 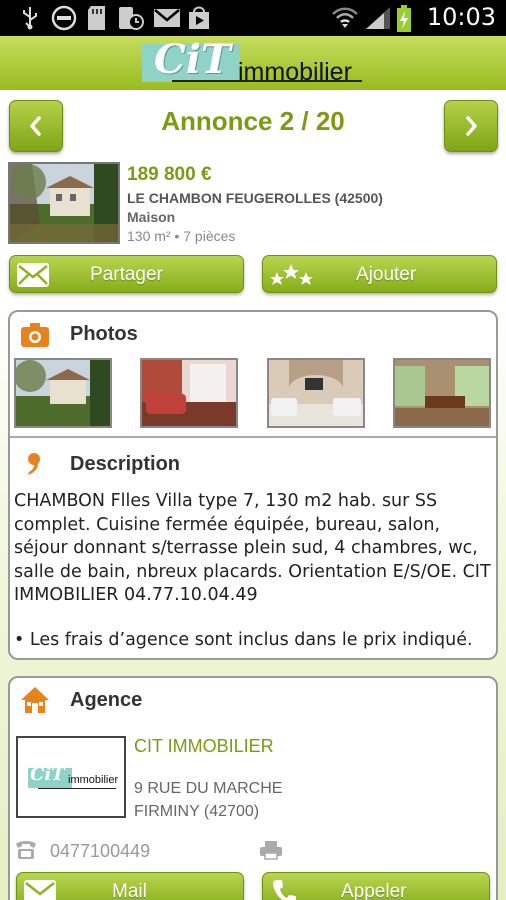 I want to click on listing-city: LE CHAMBON FEUGEROLLES (42500), so click(x=255, y=198).